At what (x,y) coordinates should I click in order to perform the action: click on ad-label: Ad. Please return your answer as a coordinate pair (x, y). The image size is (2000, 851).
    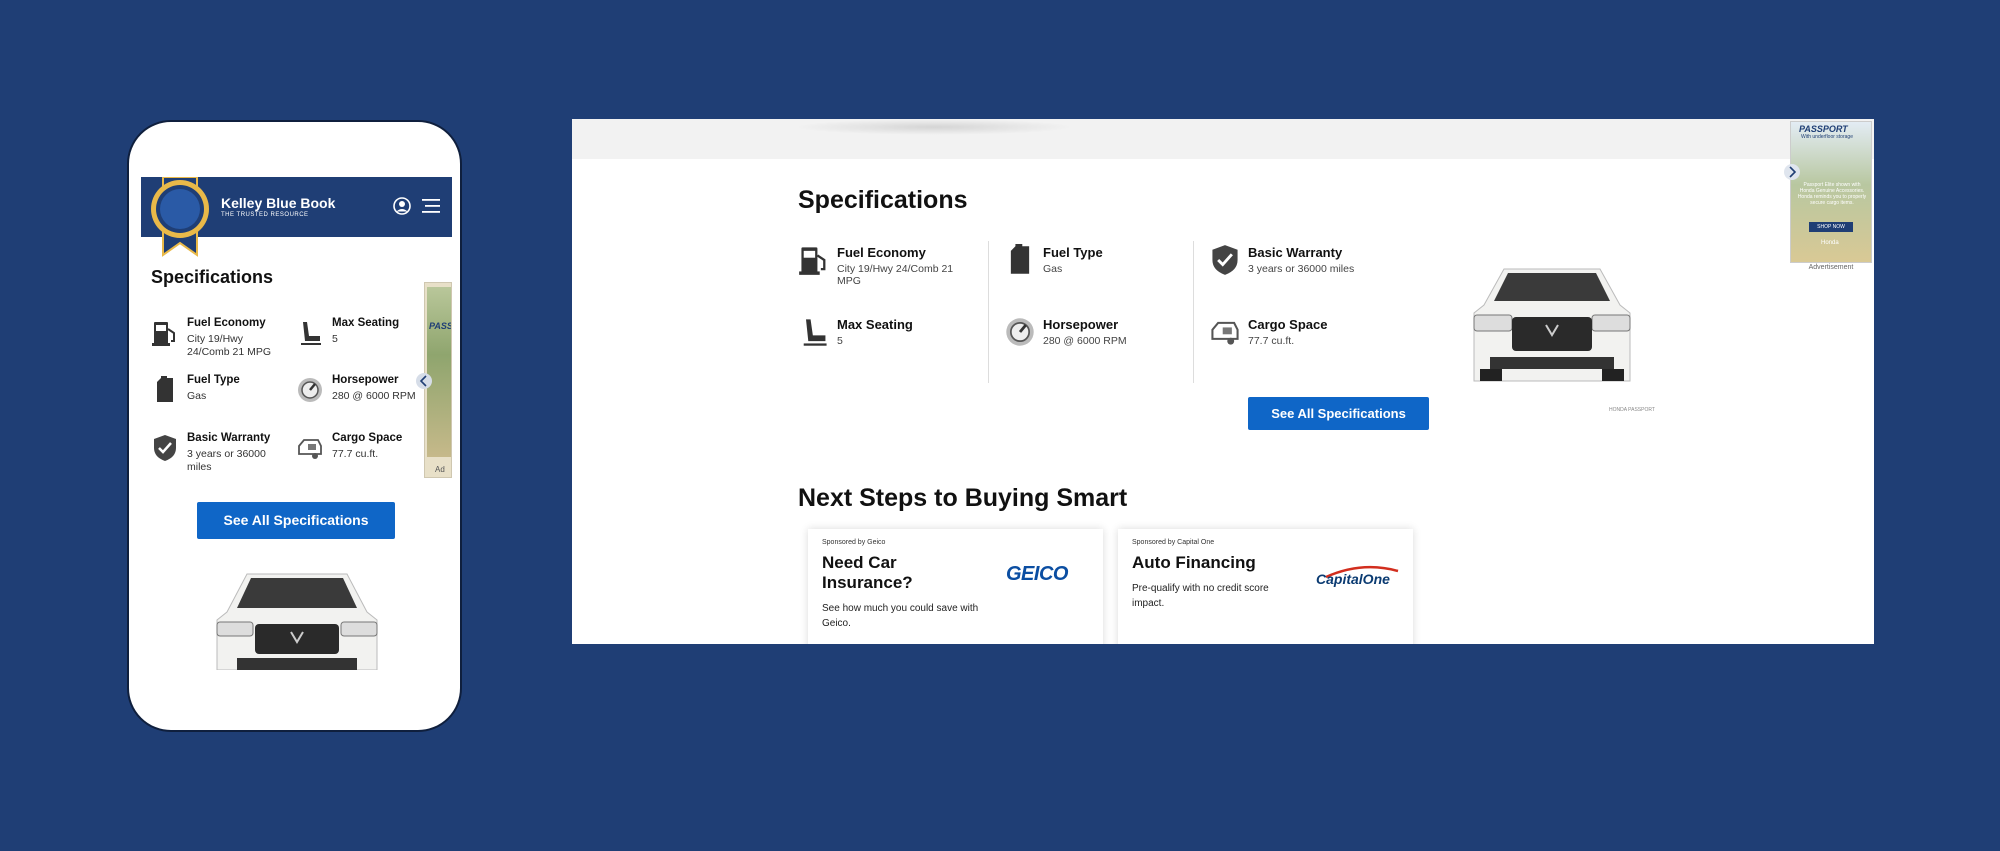
    Looking at the image, I should click on (440, 469).